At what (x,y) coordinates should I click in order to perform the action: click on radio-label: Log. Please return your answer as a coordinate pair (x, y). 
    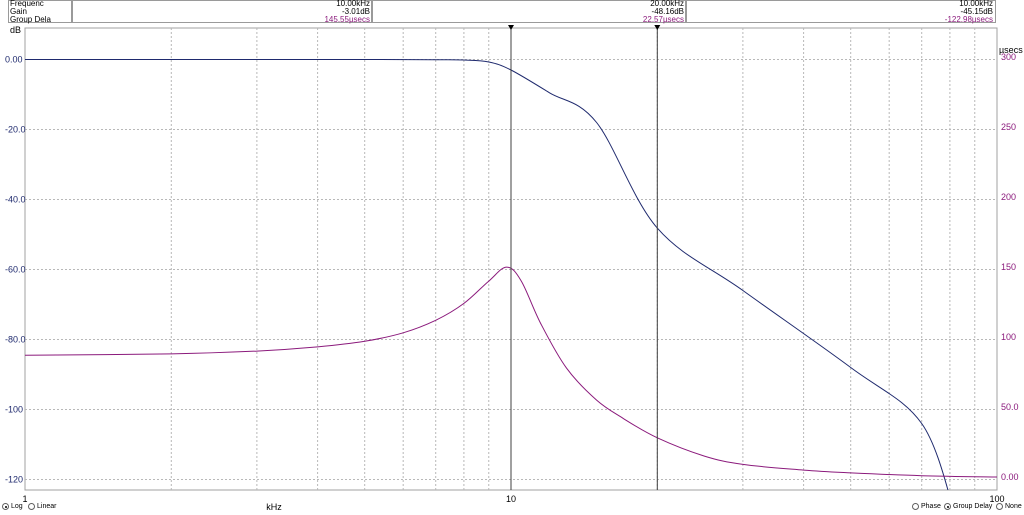
    Looking at the image, I should click on (17, 506).